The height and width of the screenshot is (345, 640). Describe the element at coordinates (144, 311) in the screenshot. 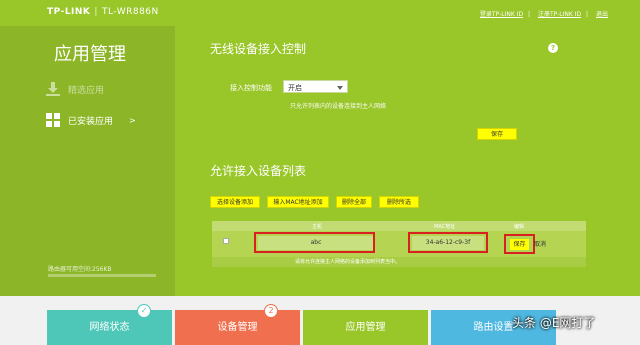

I see `check-icon: ✓` at that location.